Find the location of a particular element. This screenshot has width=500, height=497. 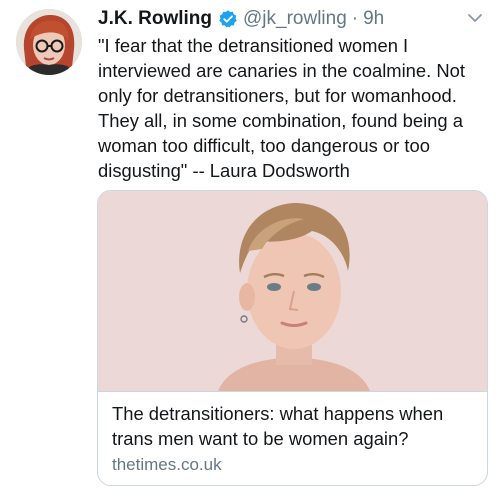

avatar-image is located at coordinates (49, 42).